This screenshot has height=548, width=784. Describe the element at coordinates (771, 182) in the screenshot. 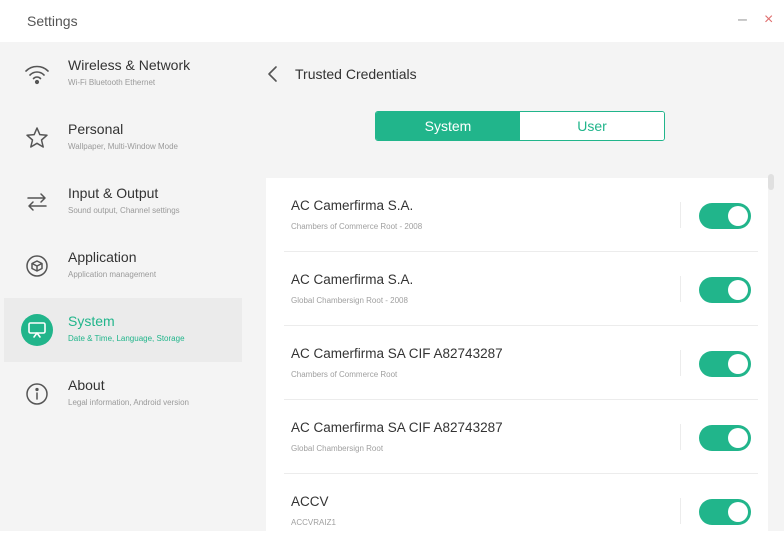

I see `scrollbar` at that location.